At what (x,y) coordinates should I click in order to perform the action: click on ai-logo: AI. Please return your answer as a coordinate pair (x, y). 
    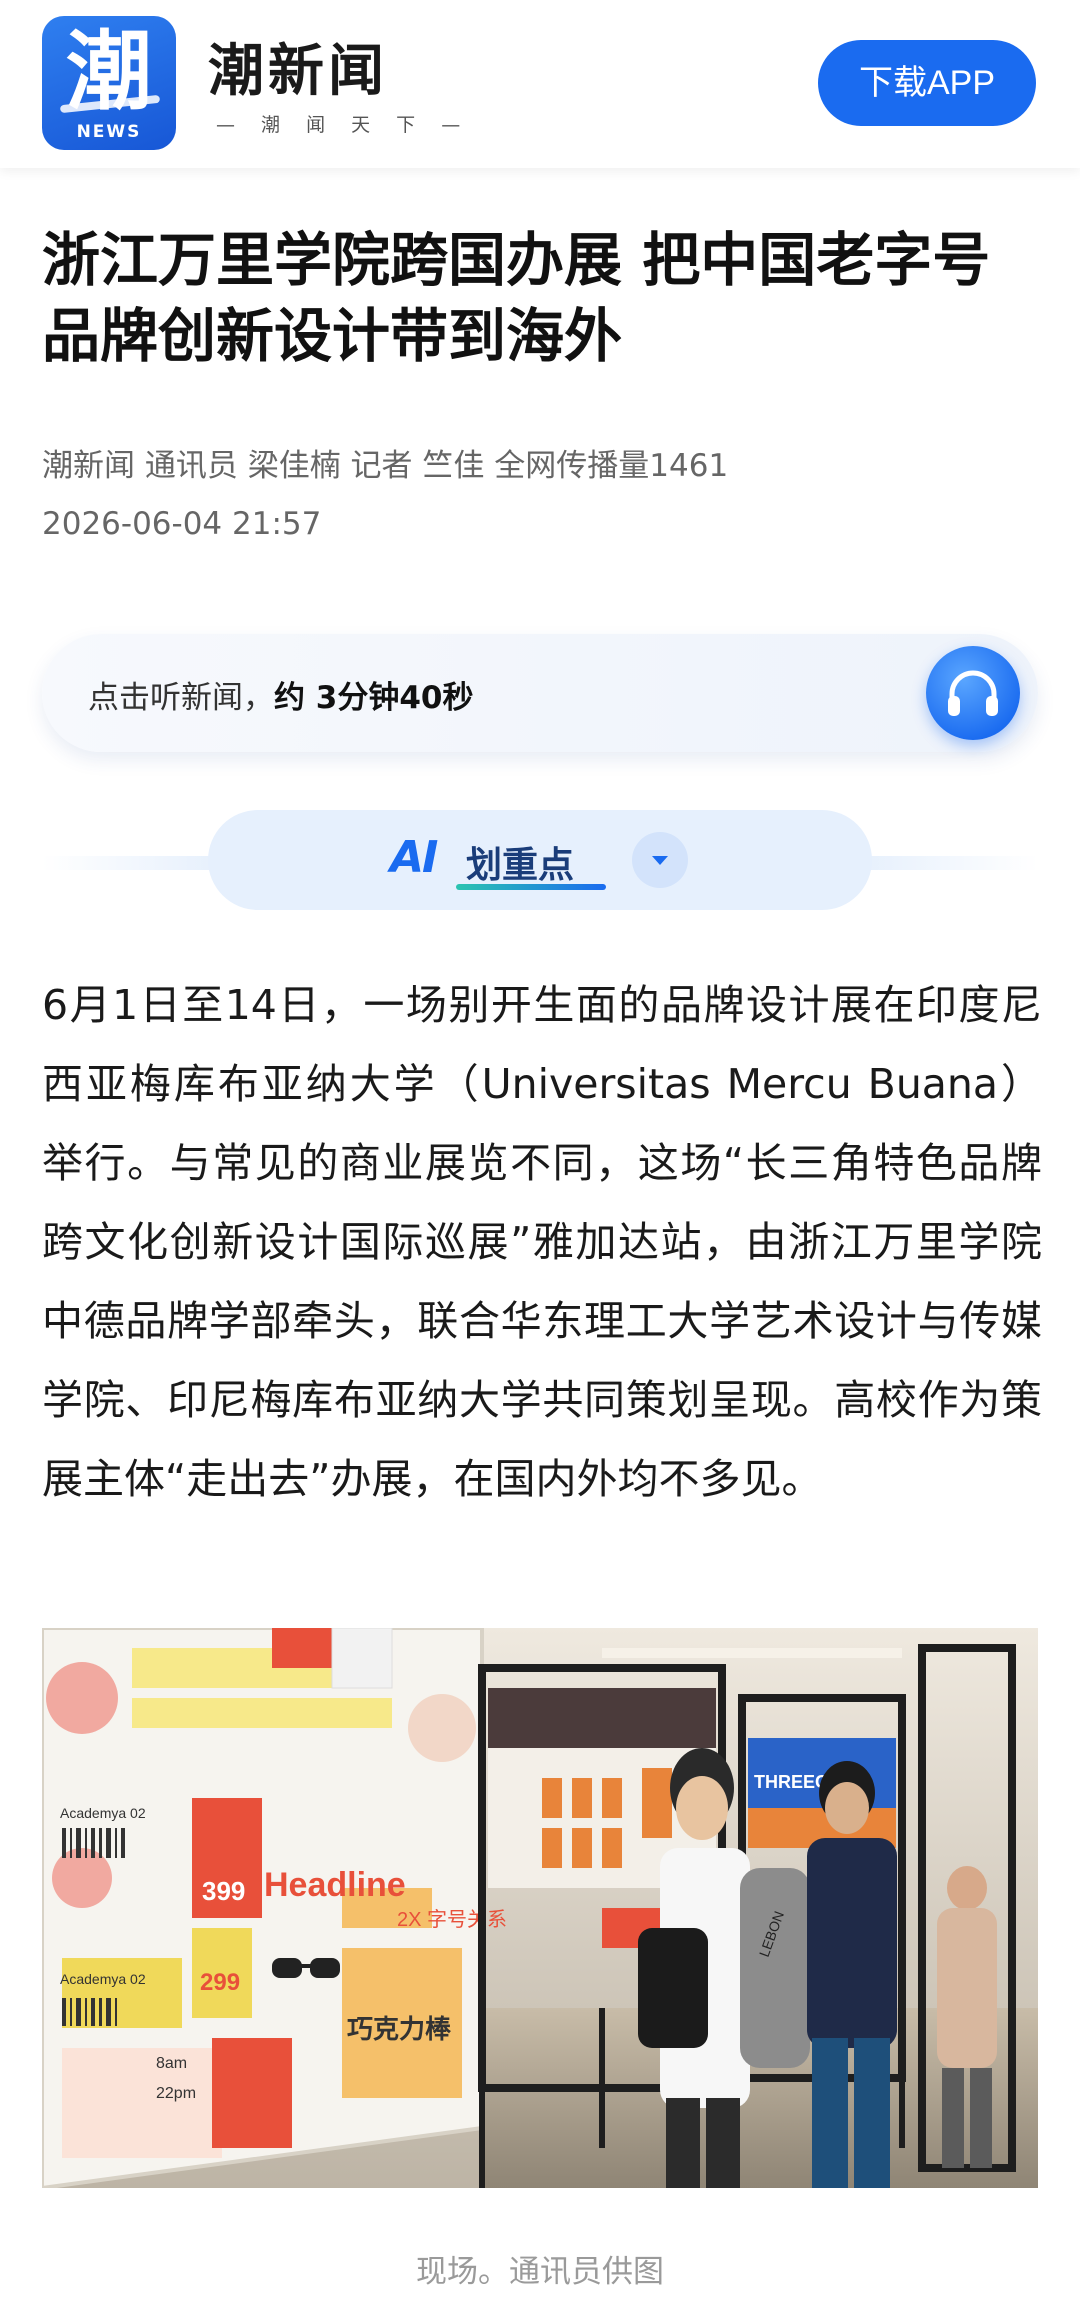
    Looking at the image, I should click on (414, 857).